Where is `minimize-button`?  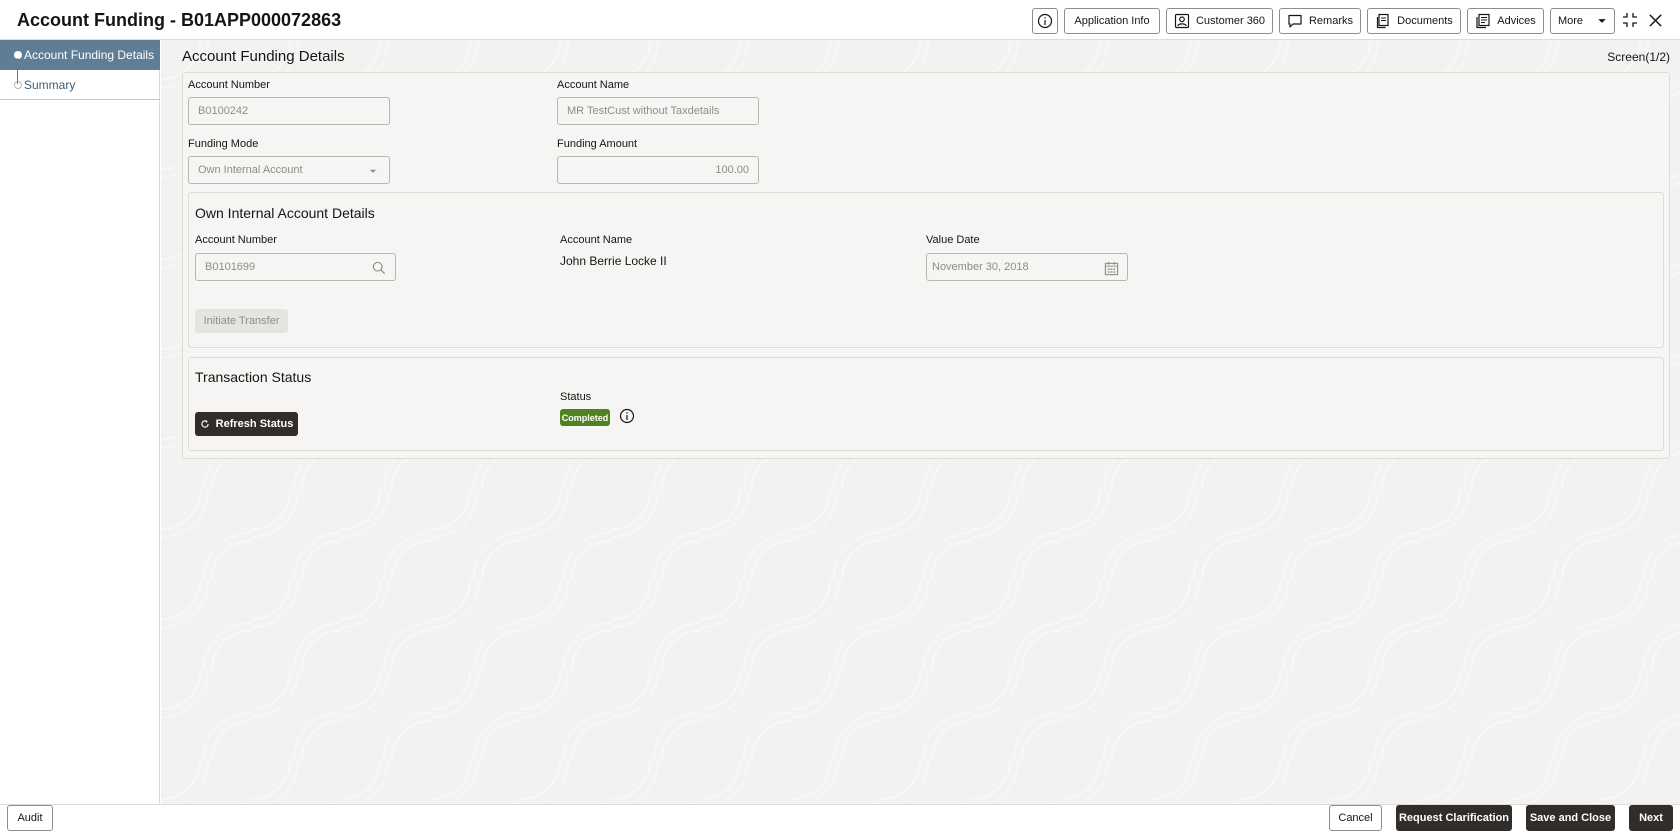 minimize-button is located at coordinates (1630, 20).